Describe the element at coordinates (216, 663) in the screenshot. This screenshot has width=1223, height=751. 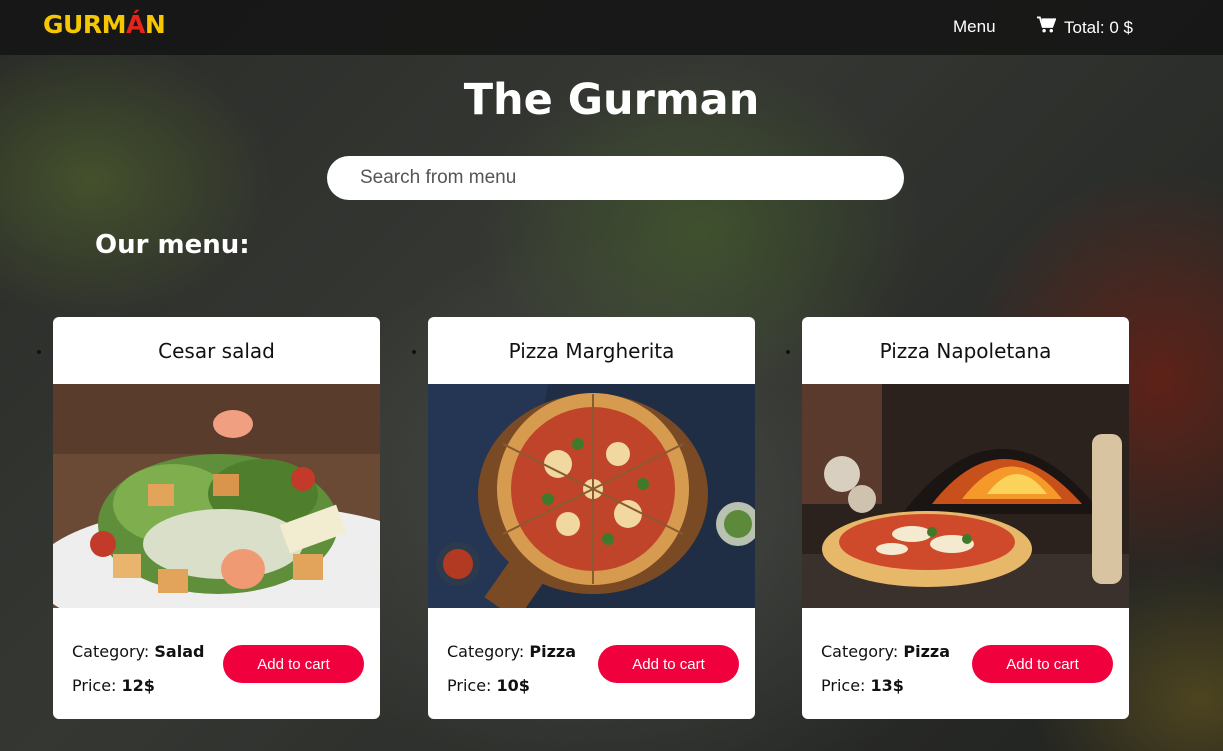
I see `card-footer: Category: Salad Price: 12$ Add to cart` at that location.